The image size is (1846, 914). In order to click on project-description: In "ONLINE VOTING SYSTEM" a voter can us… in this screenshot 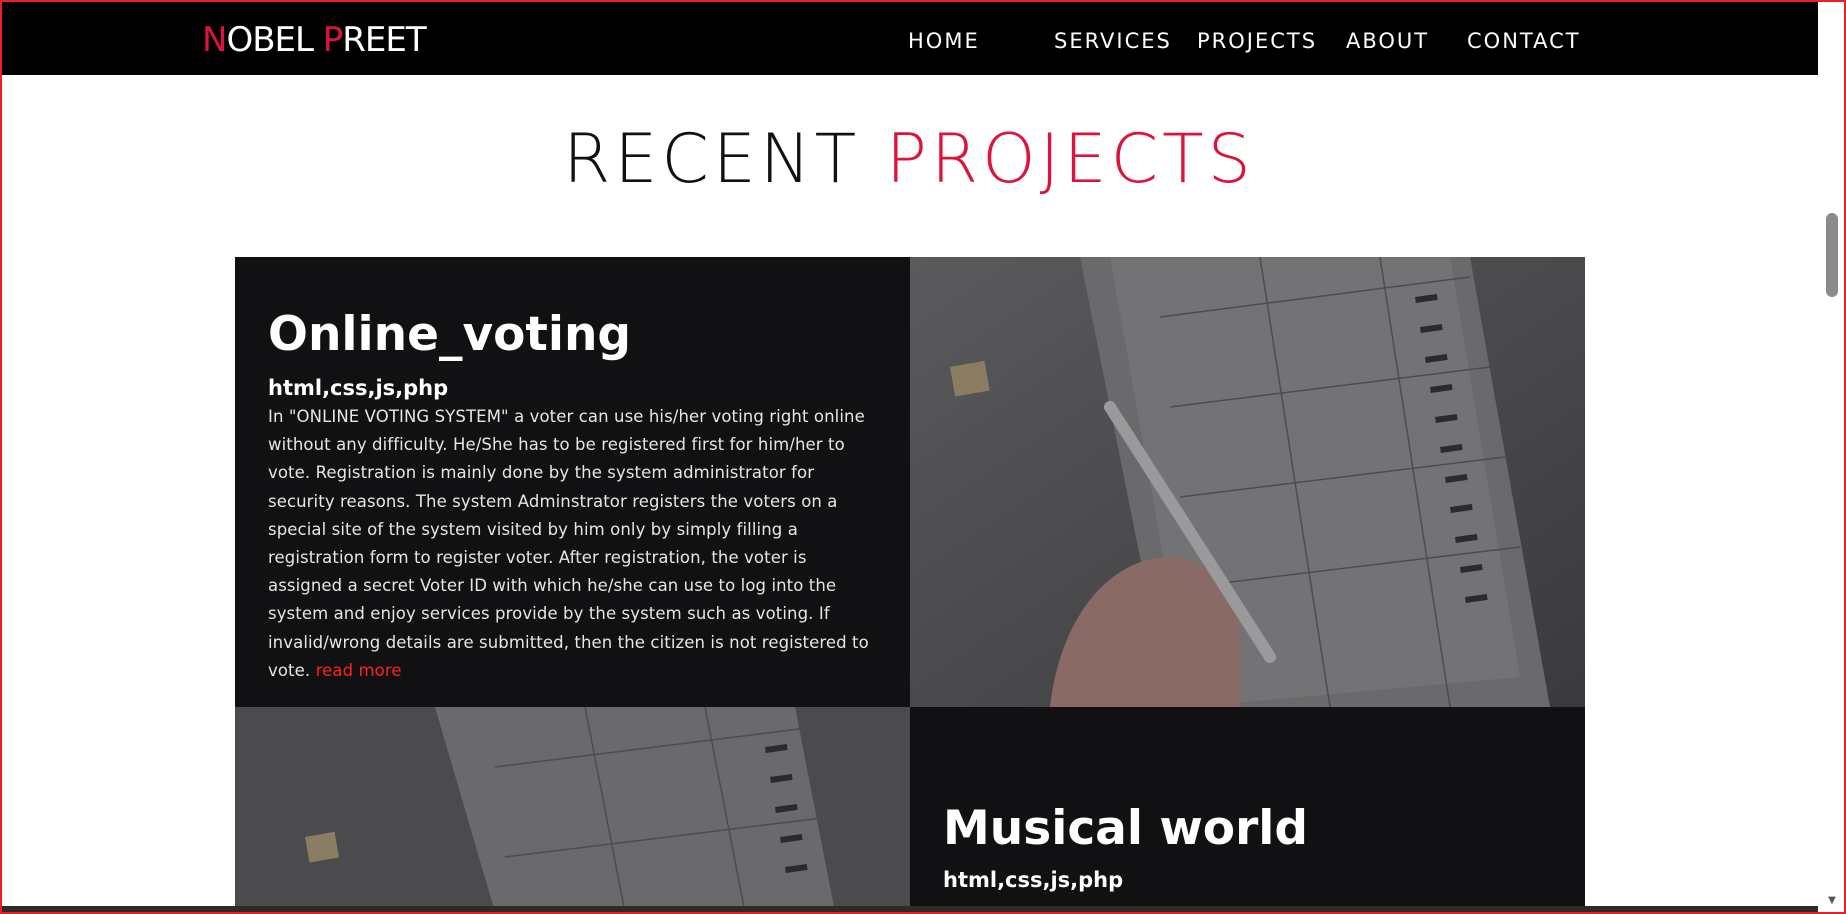, I will do `click(573, 544)`.